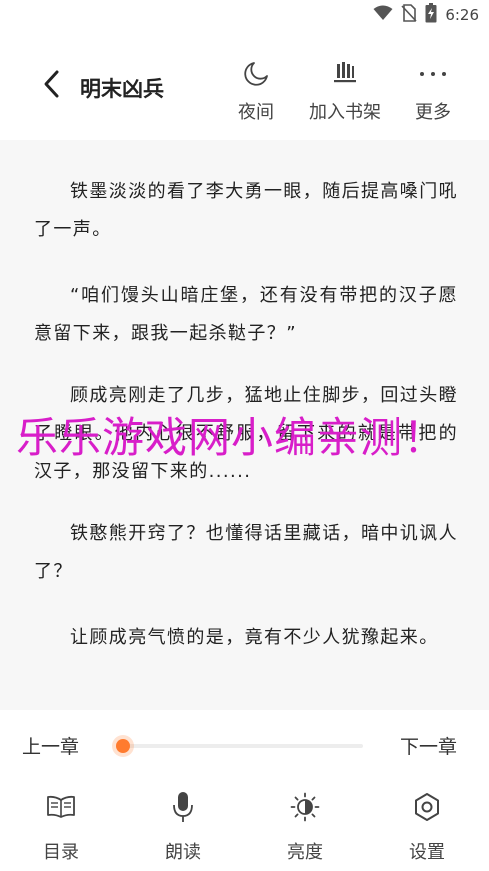 The image size is (489, 871). Describe the element at coordinates (183, 807) in the screenshot. I see `microphone-icon` at that location.